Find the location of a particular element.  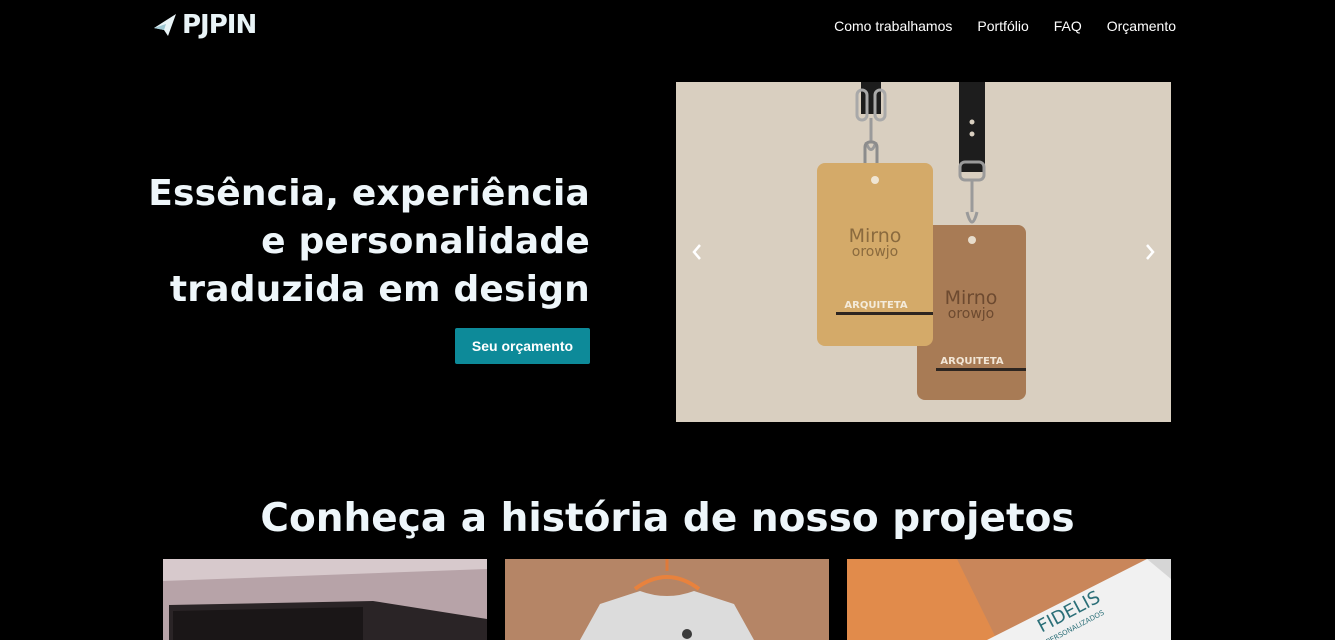

carousel-prev-button is located at coordinates (697, 252).